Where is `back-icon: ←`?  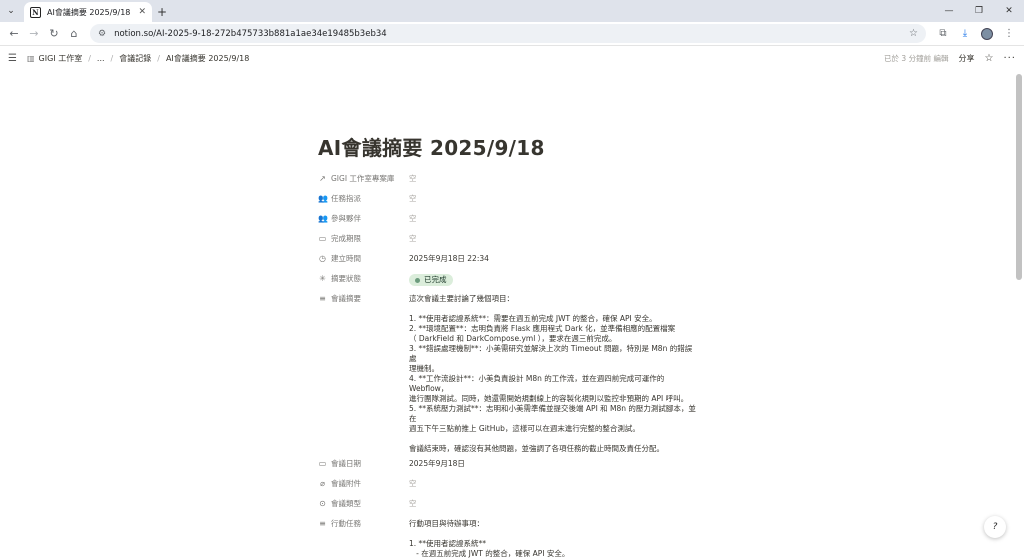 back-icon: ← is located at coordinates (14, 33).